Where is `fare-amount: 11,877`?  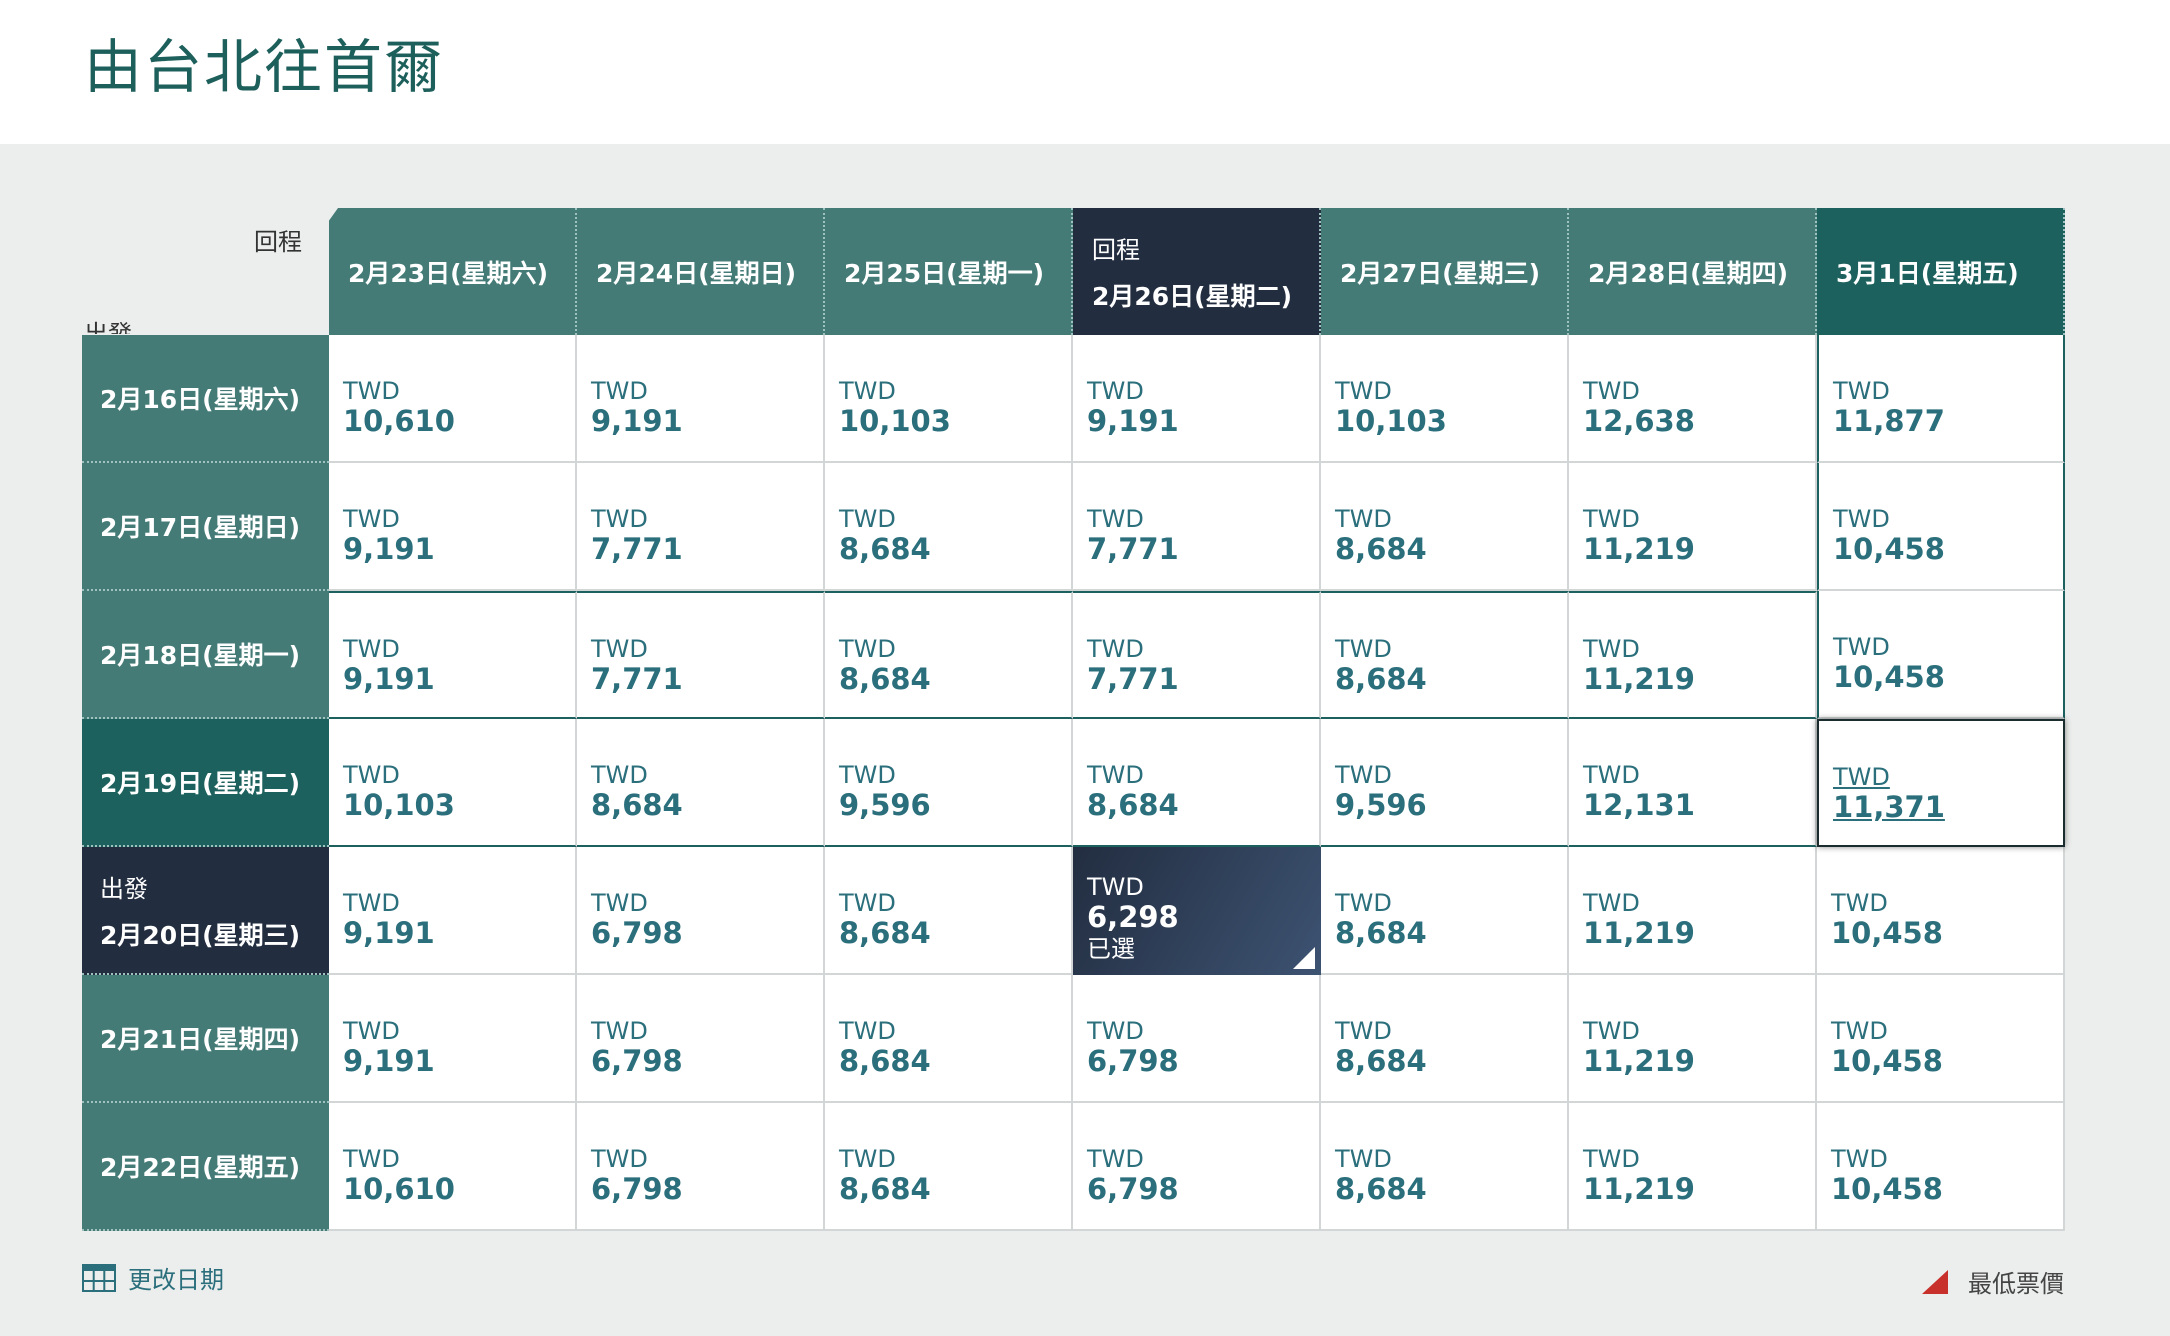
fare-amount: 11,877 is located at coordinates (1889, 421).